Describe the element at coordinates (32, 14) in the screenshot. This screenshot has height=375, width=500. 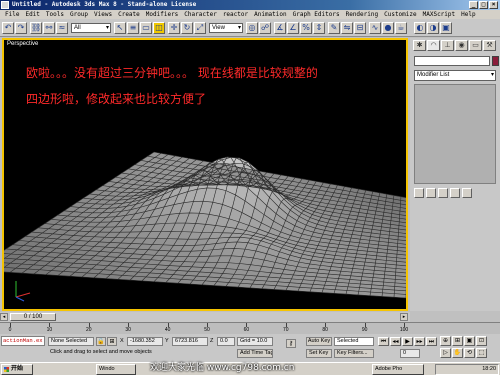
I see `menu-edit: Edit` at that location.